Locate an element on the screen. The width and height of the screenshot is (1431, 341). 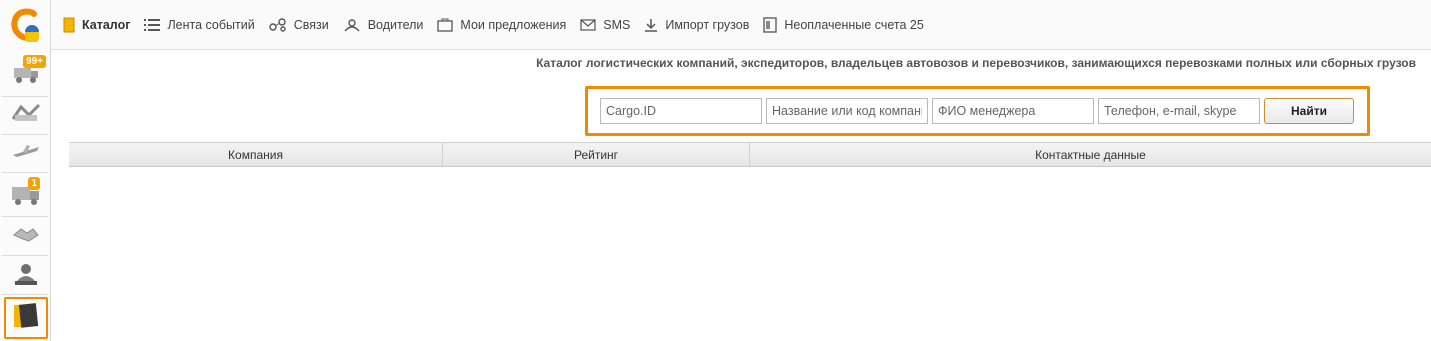
menu-unpaid: Неоплаченные счета 25 is located at coordinates (843, 25).